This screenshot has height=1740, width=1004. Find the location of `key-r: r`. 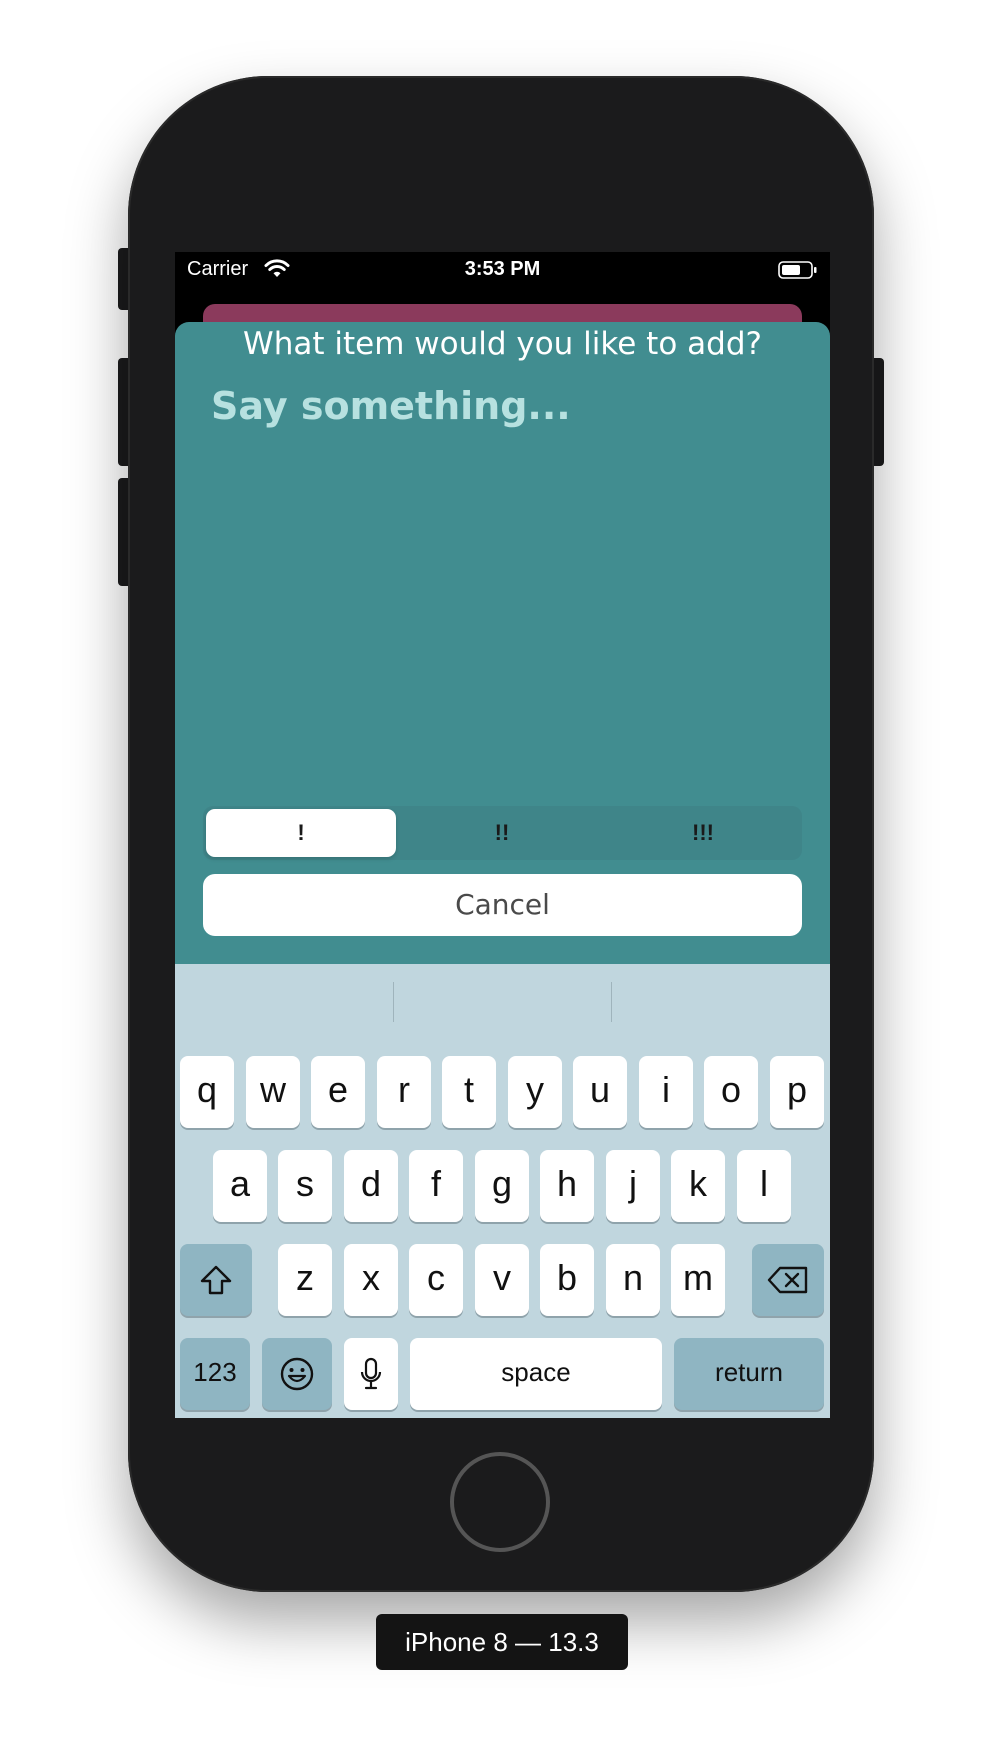

key-r: r is located at coordinates (404, 1092).